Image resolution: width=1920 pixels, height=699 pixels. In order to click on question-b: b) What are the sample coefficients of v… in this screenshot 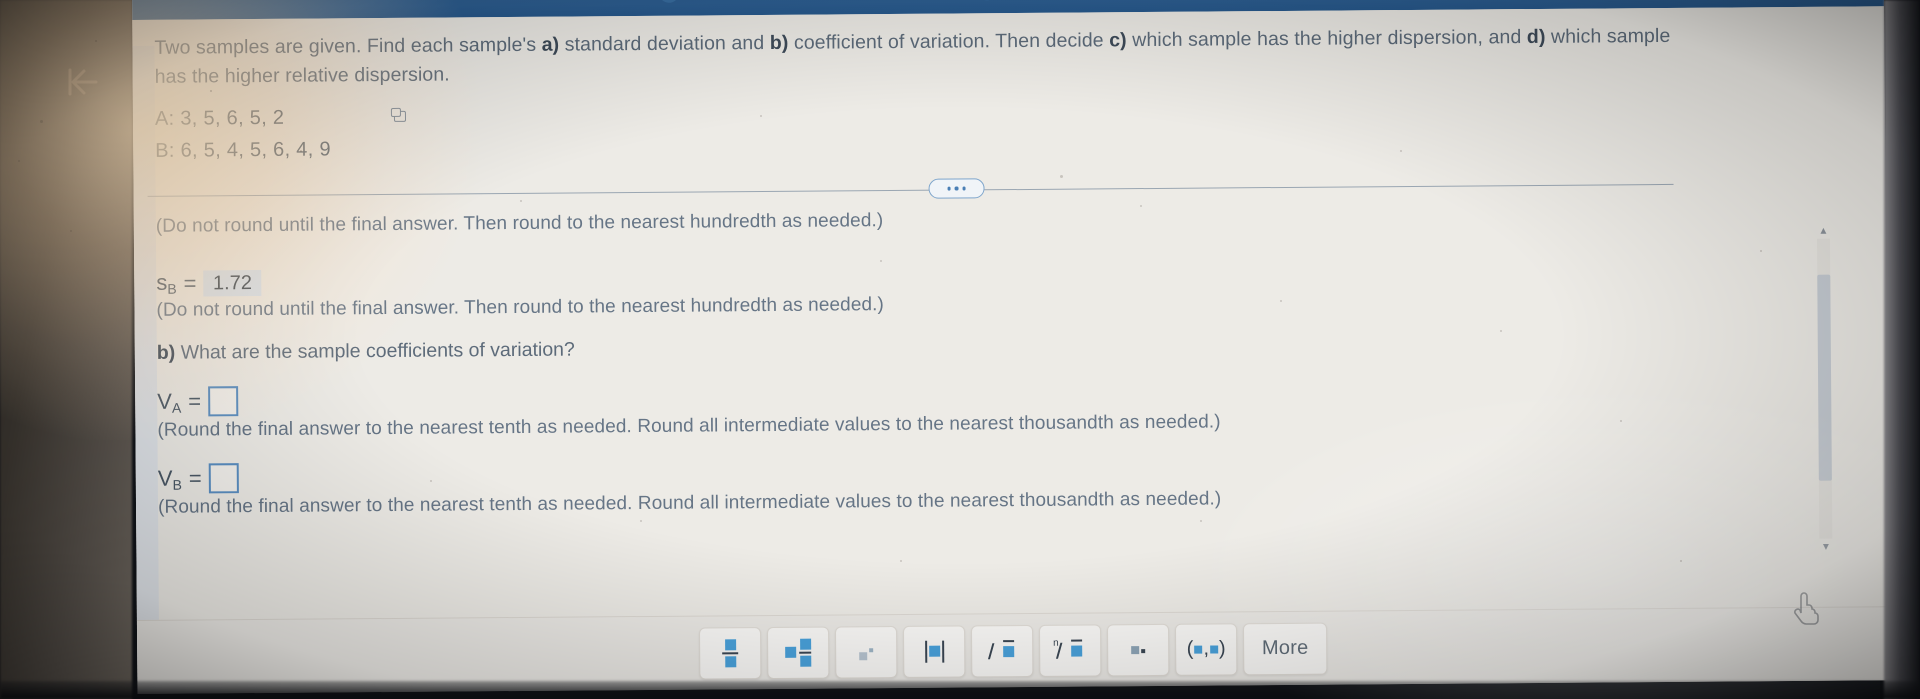, I will do `click(907, 347)`.